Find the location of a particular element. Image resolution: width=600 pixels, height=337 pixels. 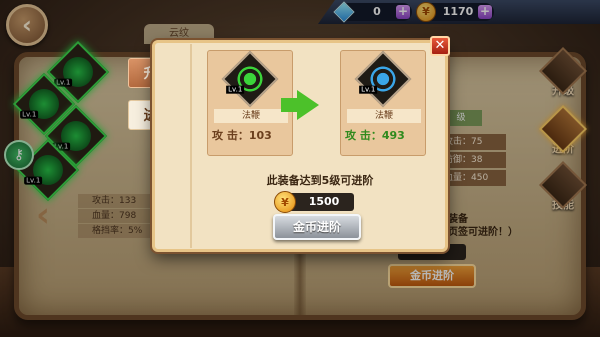

close-button: ✕ is located at coordinates (440, 46).